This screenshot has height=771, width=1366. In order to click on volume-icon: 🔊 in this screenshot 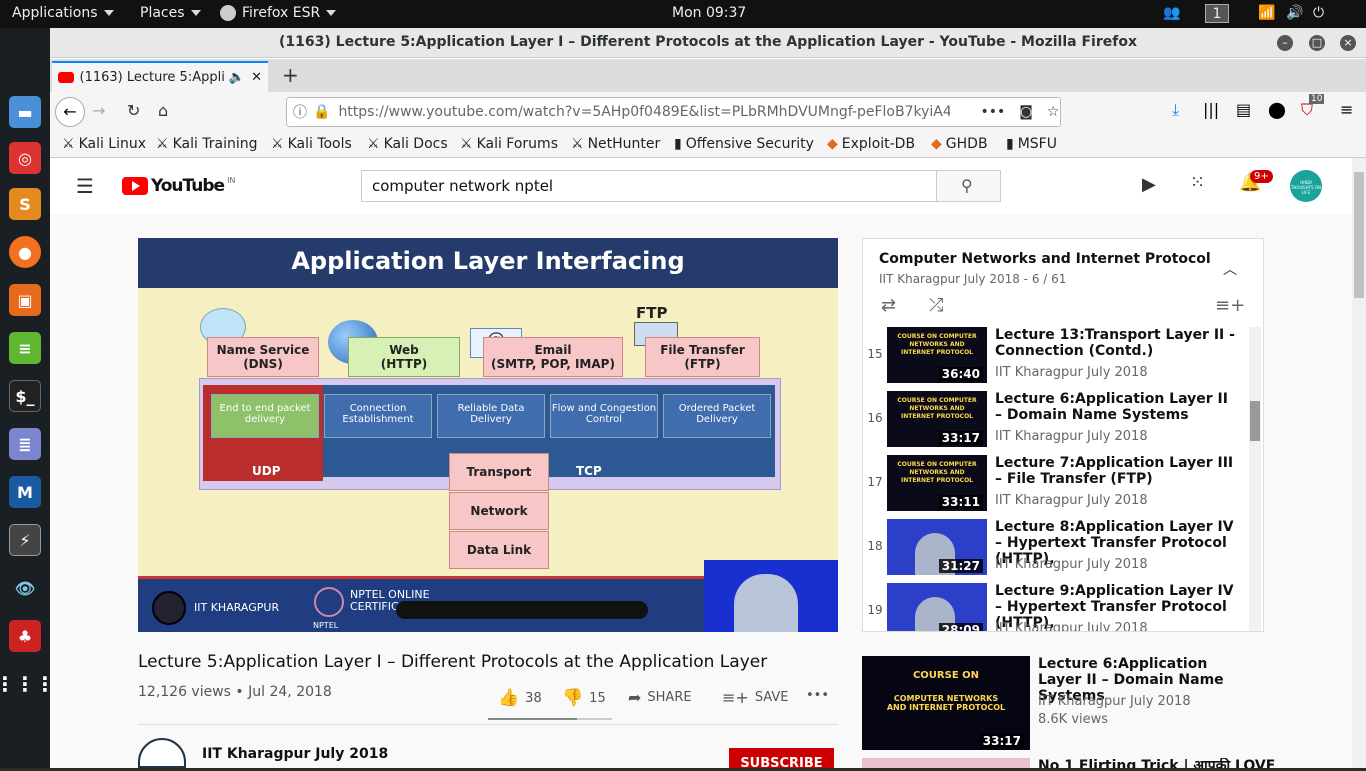, I will do `click(1294, 13)`.